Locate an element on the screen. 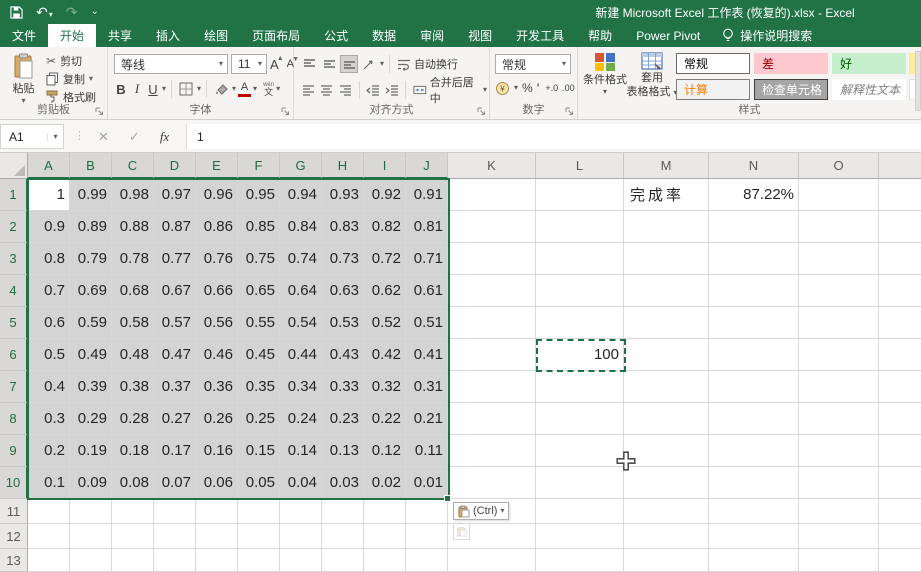 This screenshot has width=921, height=572. accounting-format-icon: ¥ is located at coordinates (502, 88).